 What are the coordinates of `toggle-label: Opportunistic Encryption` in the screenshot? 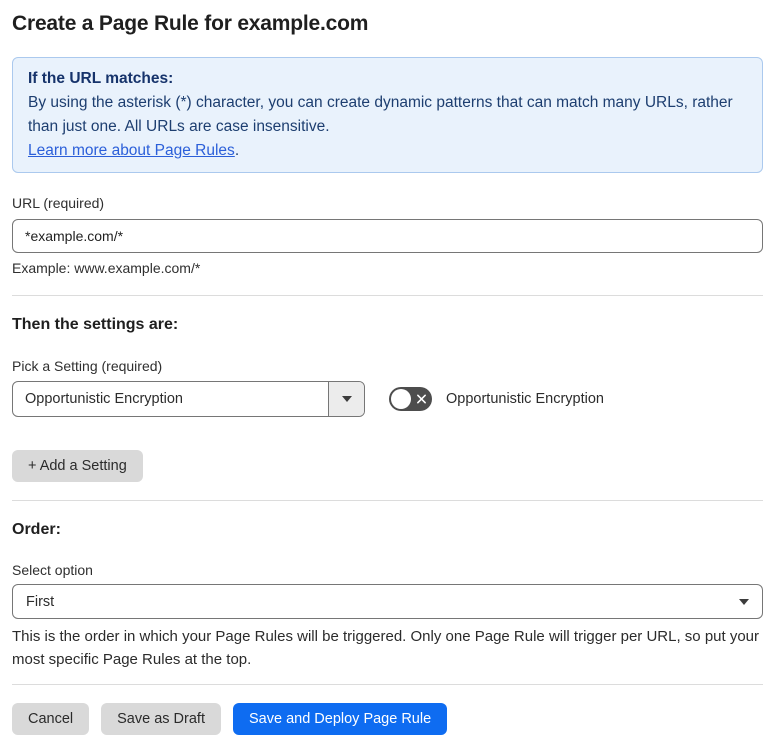 It's located at (525, 399).